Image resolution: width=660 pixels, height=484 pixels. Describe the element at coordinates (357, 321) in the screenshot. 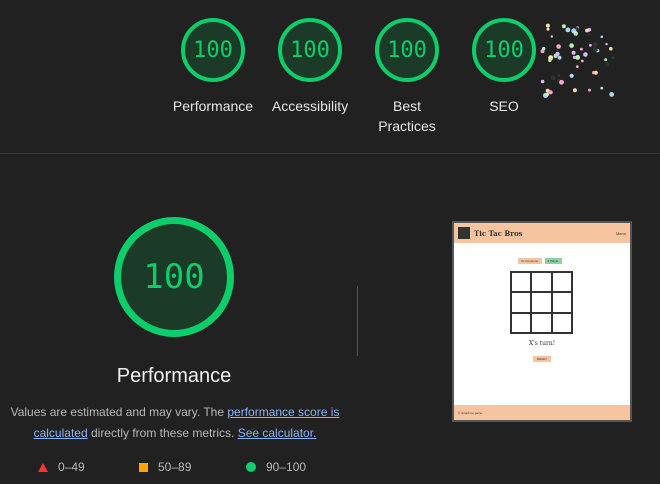

I see `vertical-divider` at that location.